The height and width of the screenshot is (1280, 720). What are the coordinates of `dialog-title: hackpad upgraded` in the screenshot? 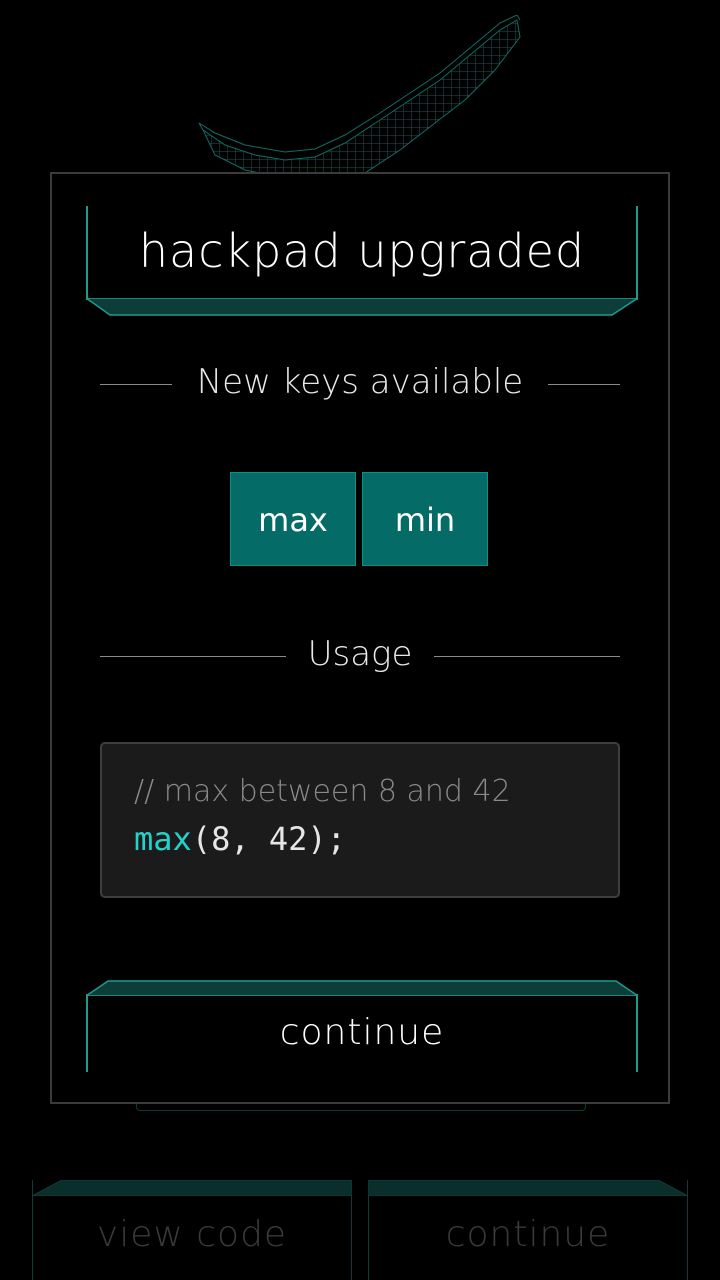 It's located at (362, 251).